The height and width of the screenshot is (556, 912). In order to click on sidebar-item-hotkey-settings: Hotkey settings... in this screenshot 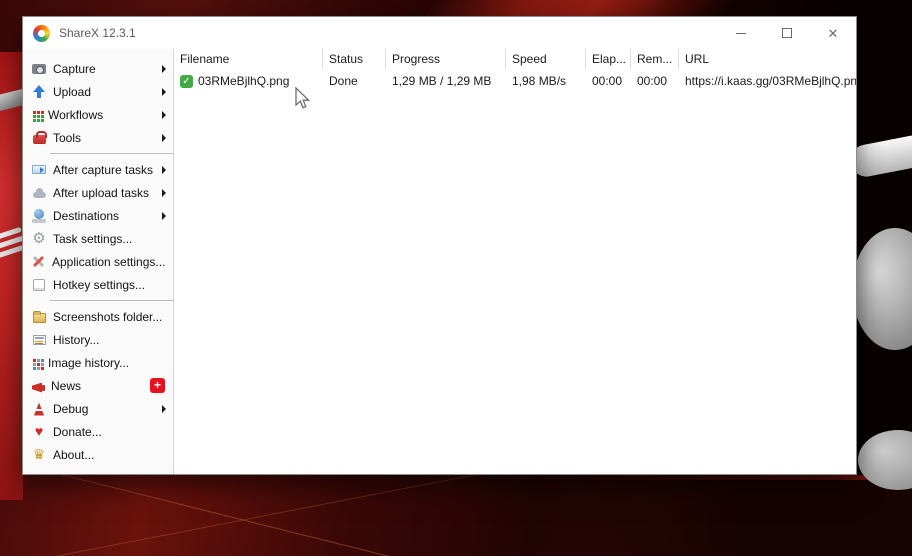, I will do `click(98, 284)`.